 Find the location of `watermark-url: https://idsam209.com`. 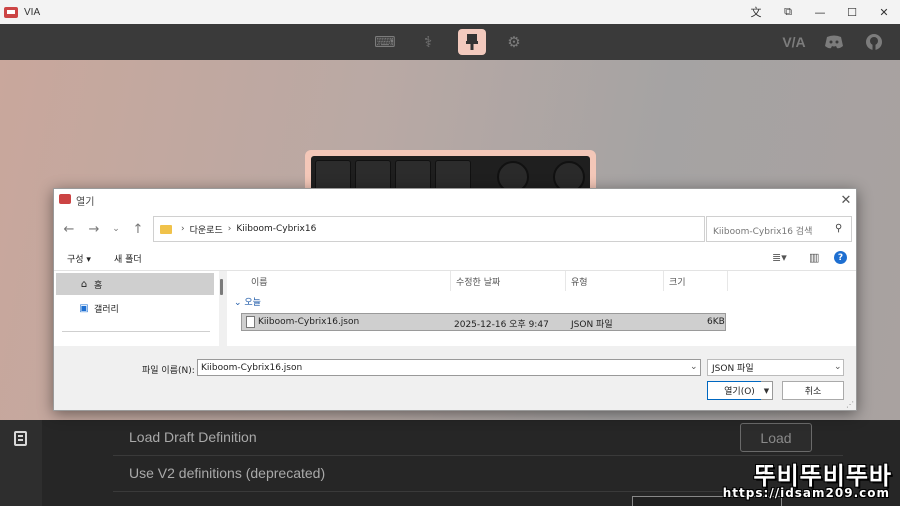

watermark-url: https://idsam209.com is located at coordinates (806, 493).